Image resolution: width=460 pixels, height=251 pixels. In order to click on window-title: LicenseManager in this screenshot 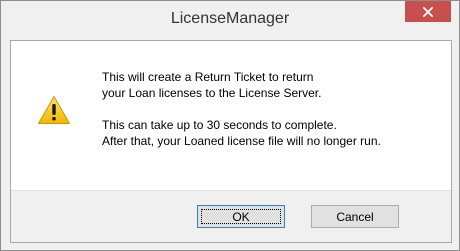, I will do `click(230, 18)`.